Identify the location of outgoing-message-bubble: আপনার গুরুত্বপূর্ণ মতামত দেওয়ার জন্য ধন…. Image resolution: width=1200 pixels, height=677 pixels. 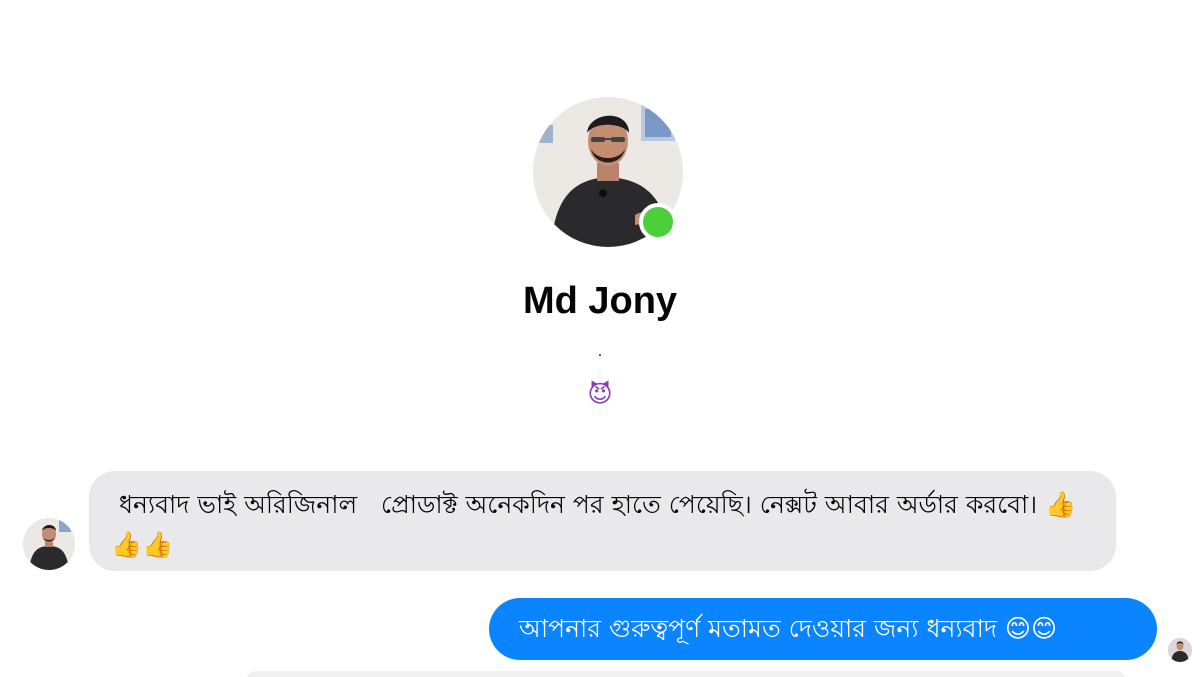
(823, 629).